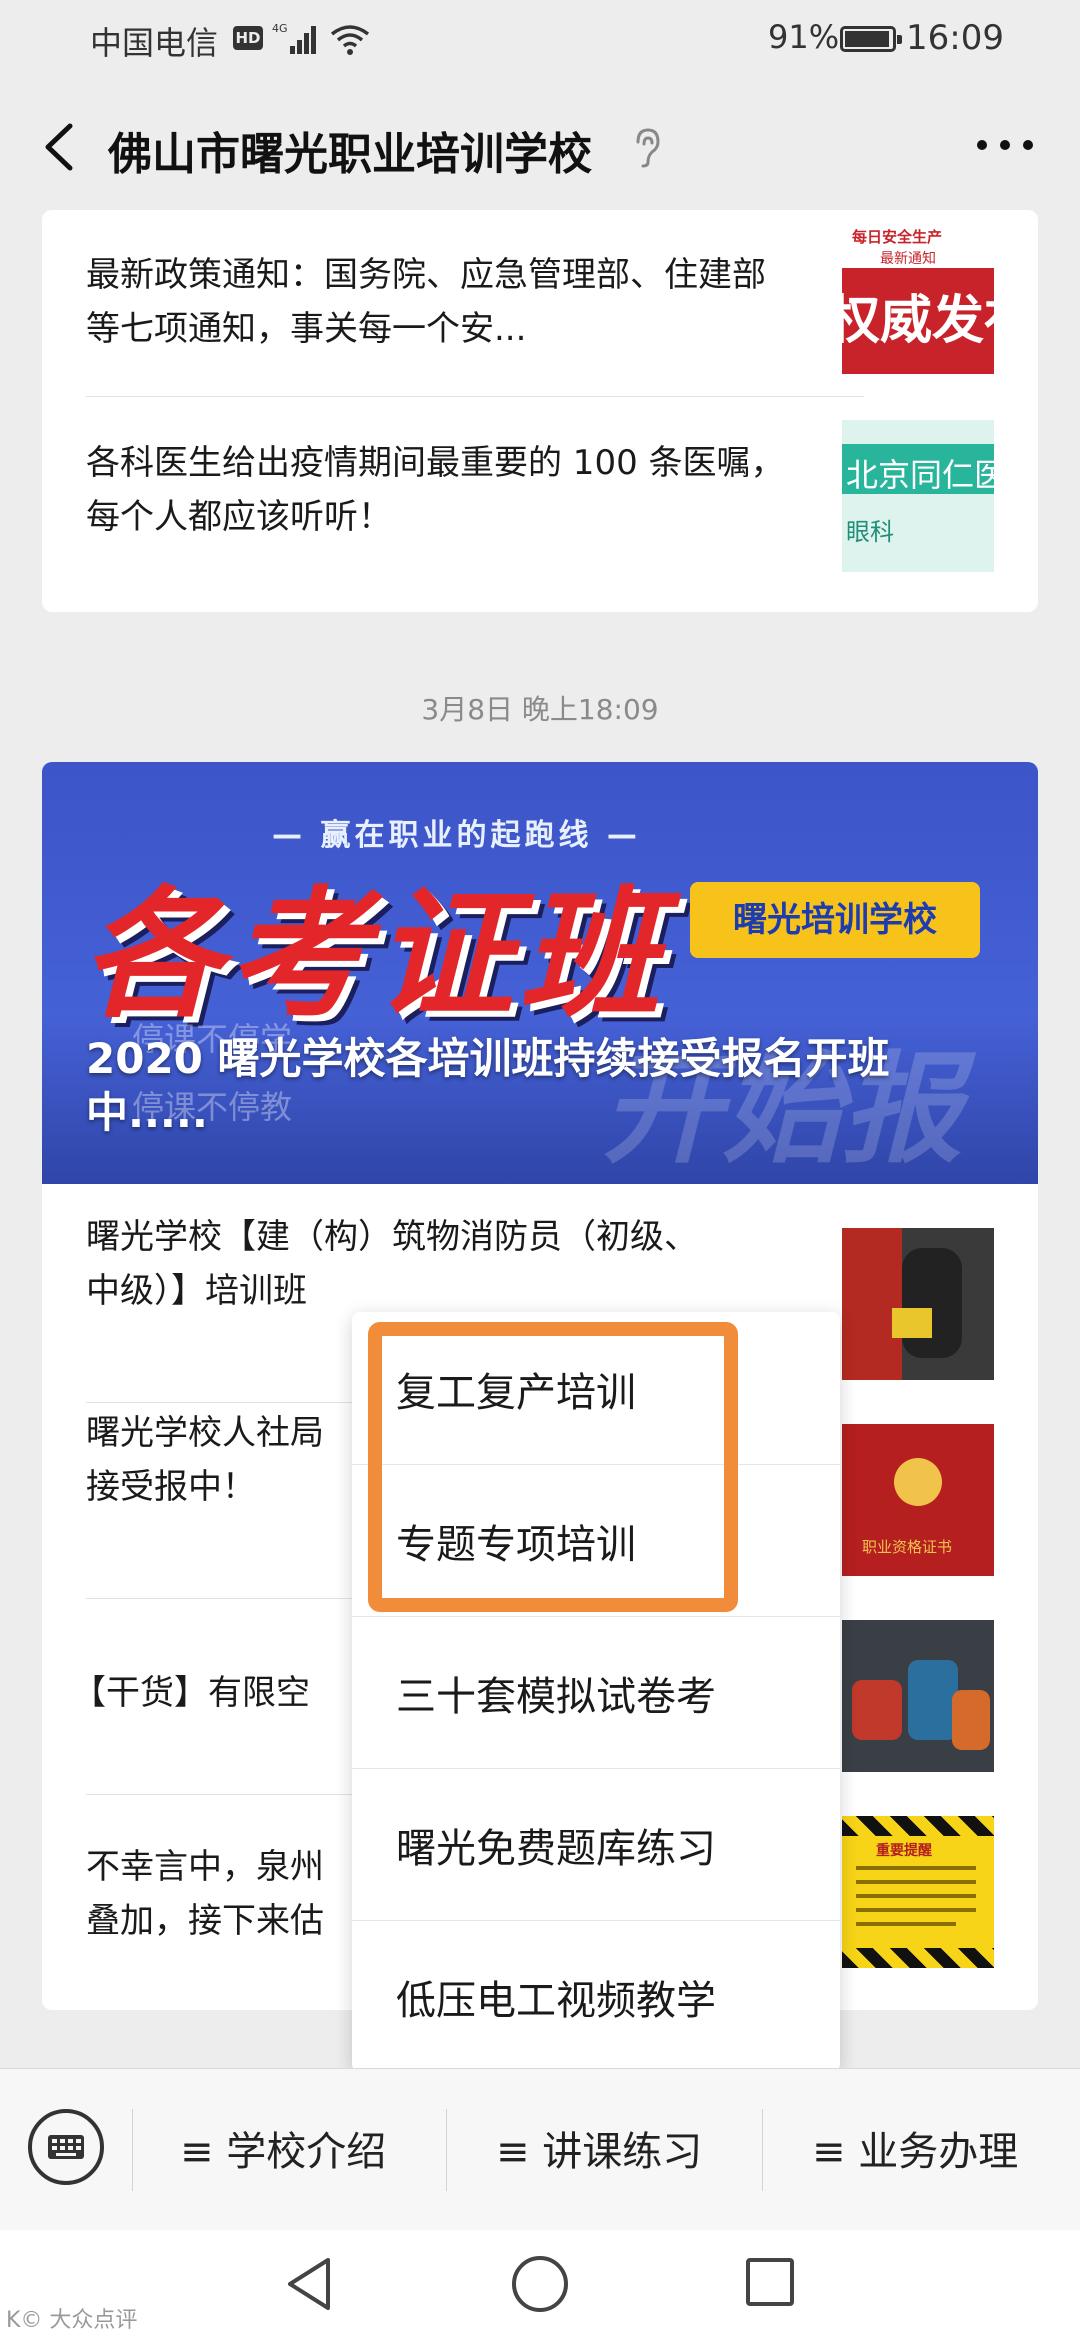  What do you see at coordinates (196, 1291) in the screenshot?
I see `list-item-line: 中级）】培训班` at bounding box center [196, 1291].